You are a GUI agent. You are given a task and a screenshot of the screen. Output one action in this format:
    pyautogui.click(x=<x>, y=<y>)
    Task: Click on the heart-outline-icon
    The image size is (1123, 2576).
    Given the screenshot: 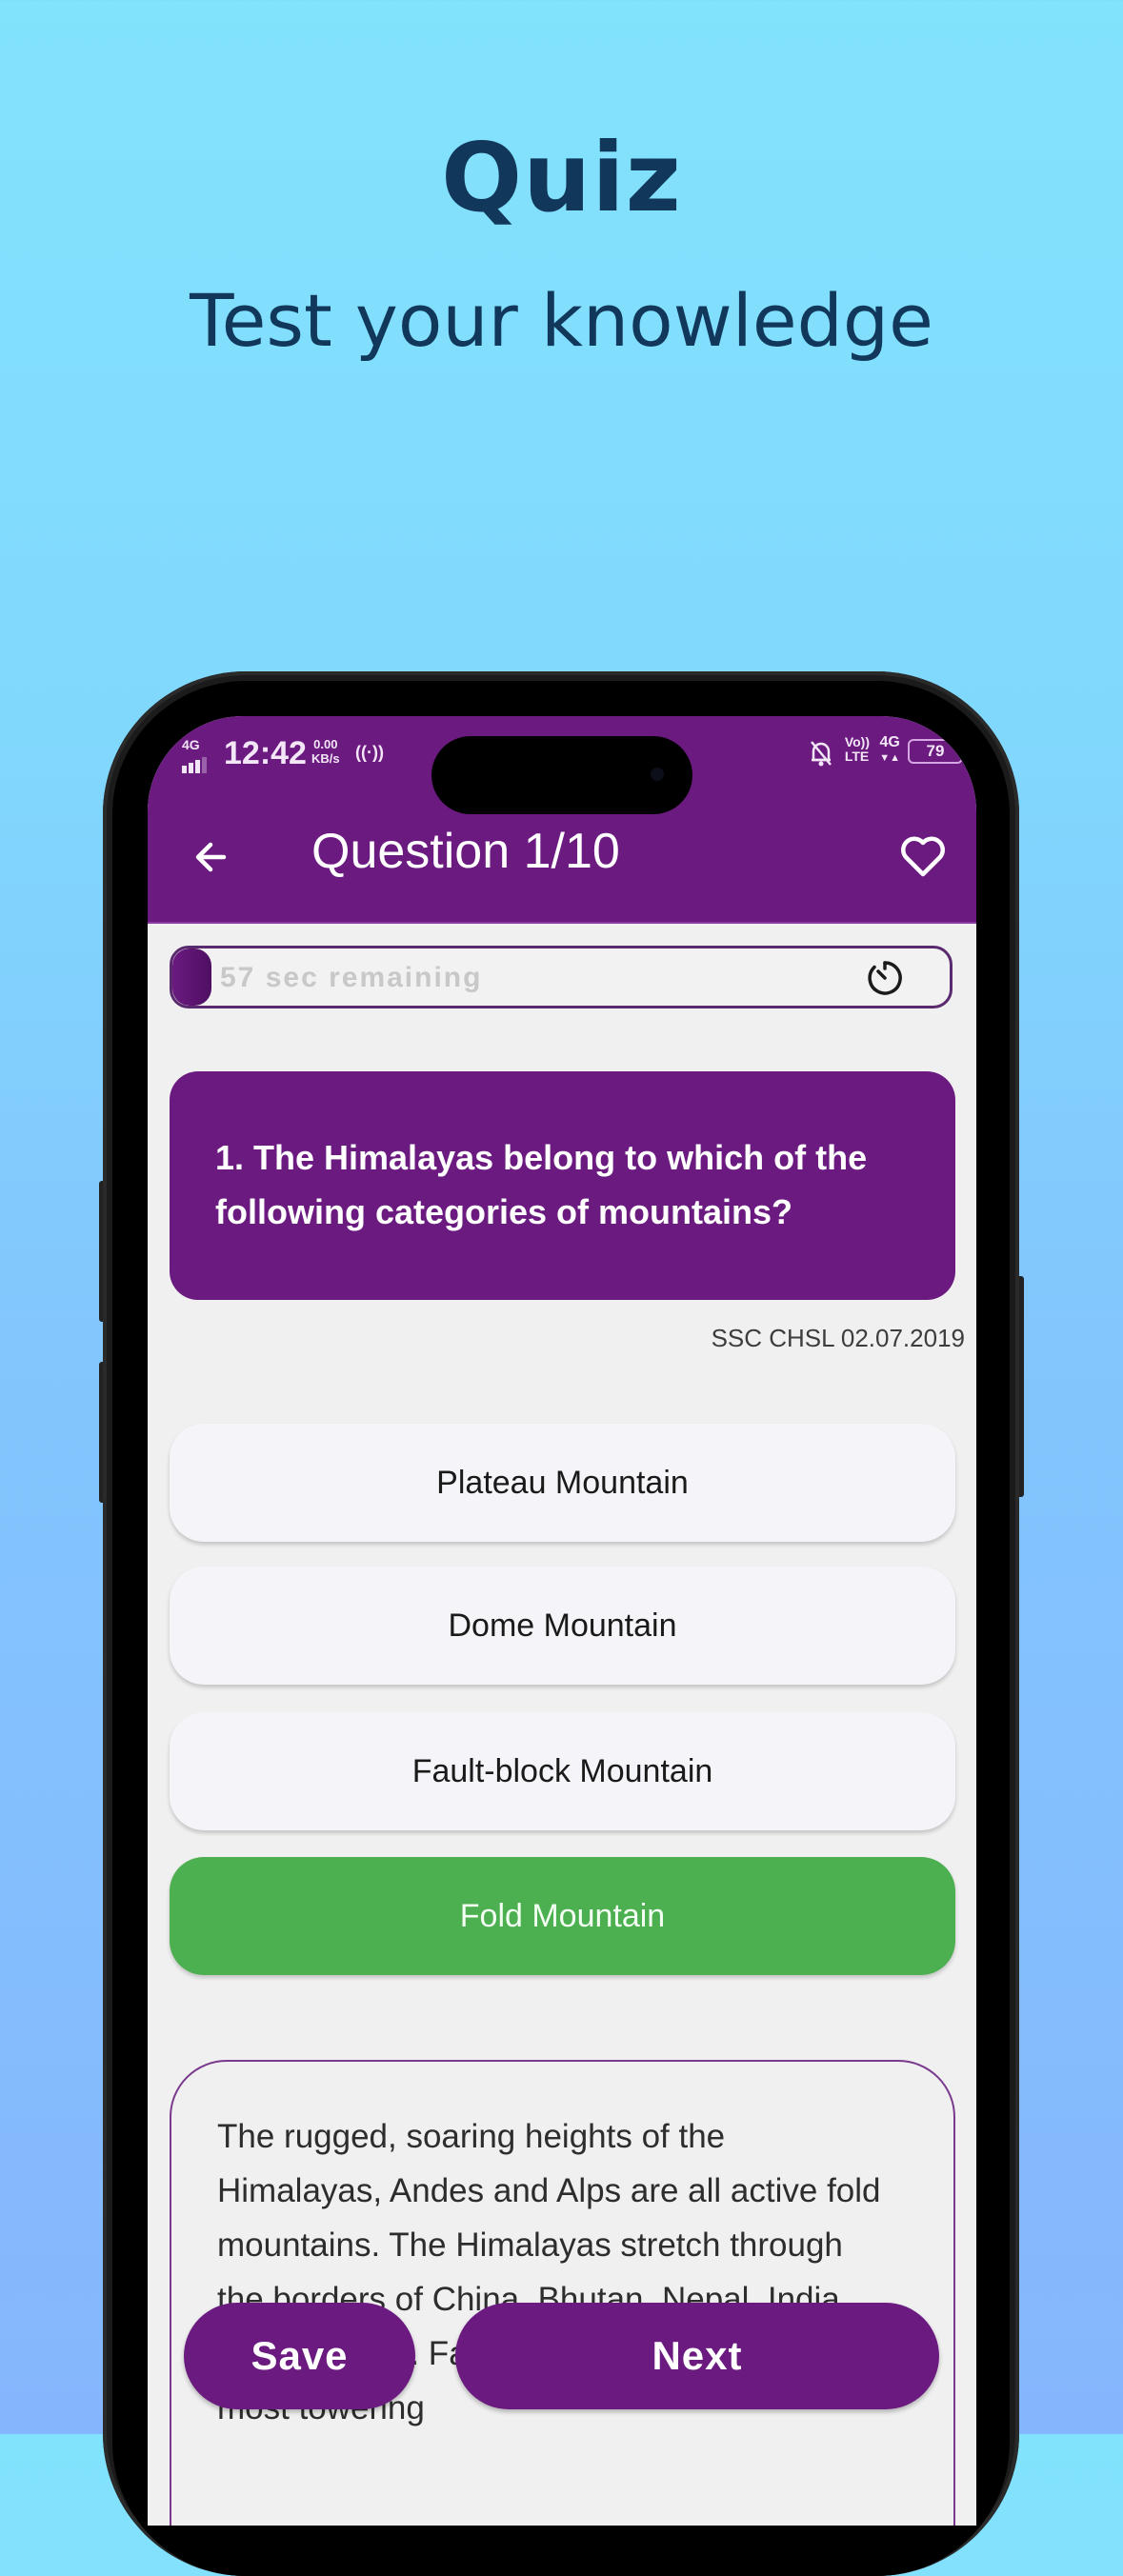 What is the action you would take?
    pyautogui.click(x=923, y=857)
    